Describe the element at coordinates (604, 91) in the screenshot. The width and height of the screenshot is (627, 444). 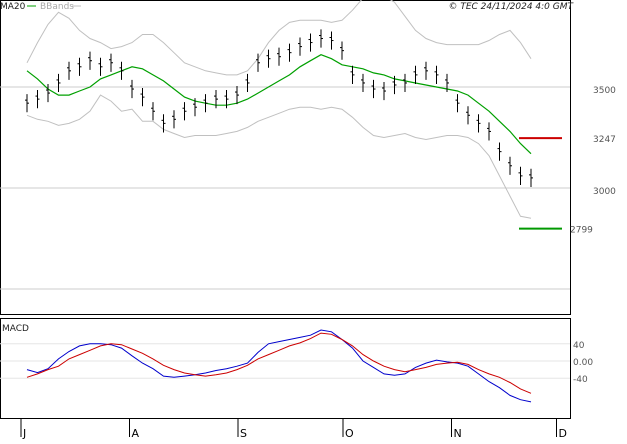
I see `price-tick-label: 3500` at that location.